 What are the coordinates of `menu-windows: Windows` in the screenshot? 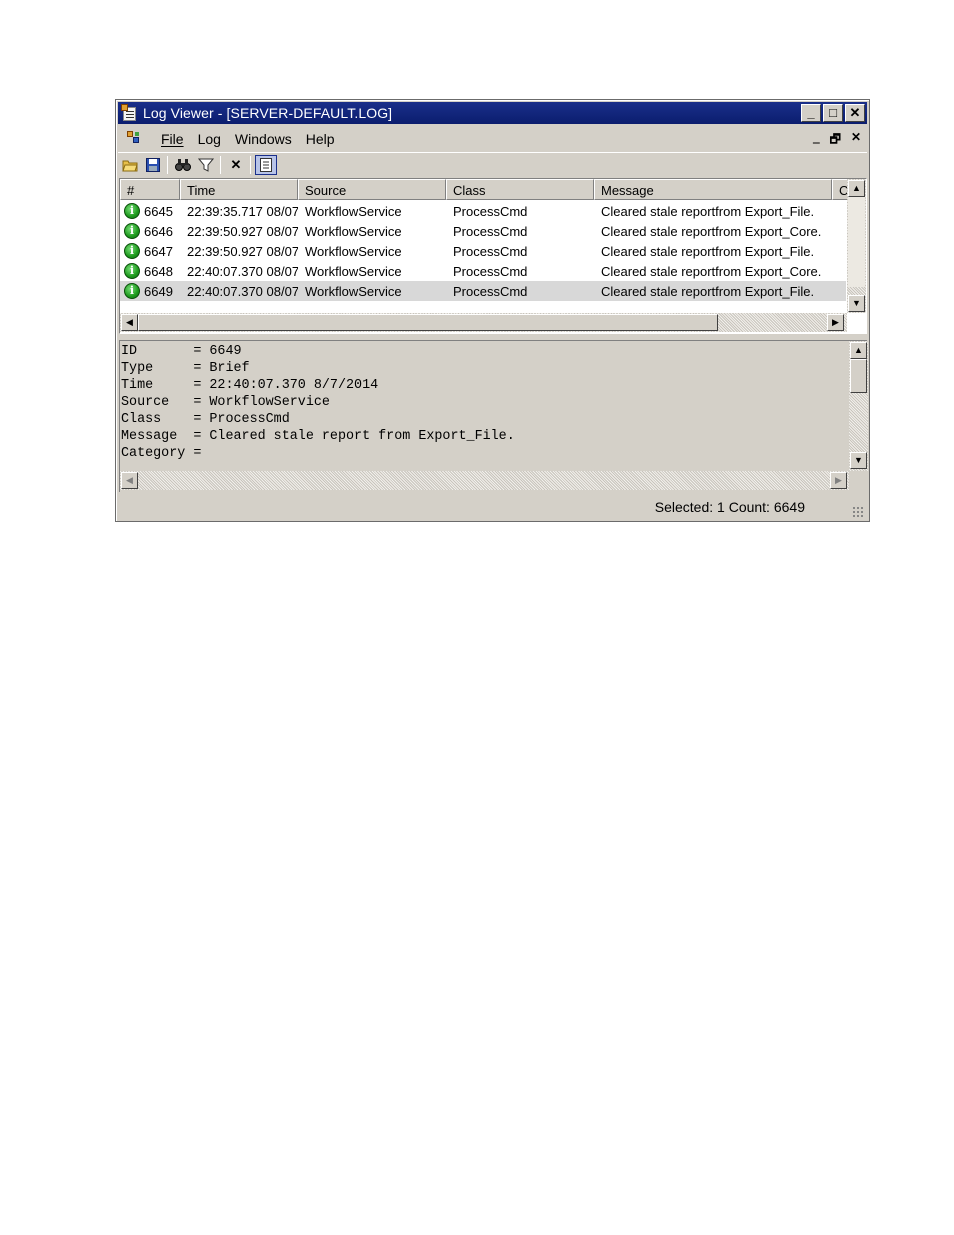 It's located at (263, 139).